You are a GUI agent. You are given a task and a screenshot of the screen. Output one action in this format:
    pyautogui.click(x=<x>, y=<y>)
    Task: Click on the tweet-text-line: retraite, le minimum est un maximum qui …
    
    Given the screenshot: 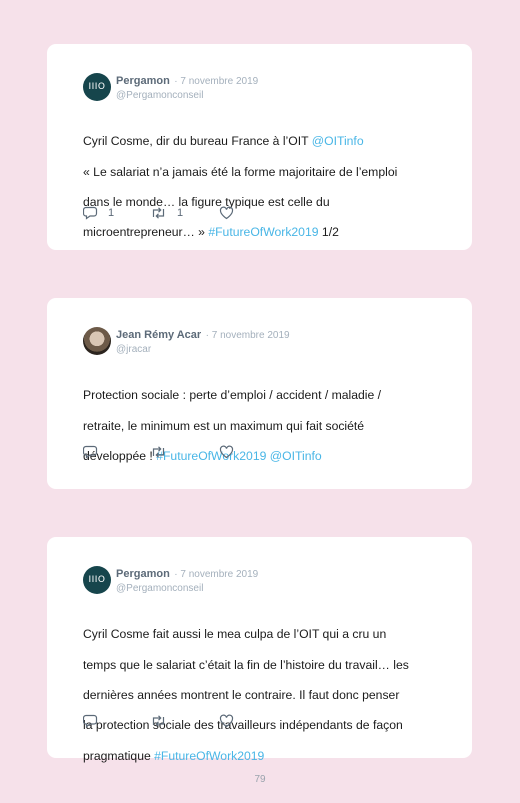 What is the action you would take?
    pyautogui.click(x=224, y=425)
    